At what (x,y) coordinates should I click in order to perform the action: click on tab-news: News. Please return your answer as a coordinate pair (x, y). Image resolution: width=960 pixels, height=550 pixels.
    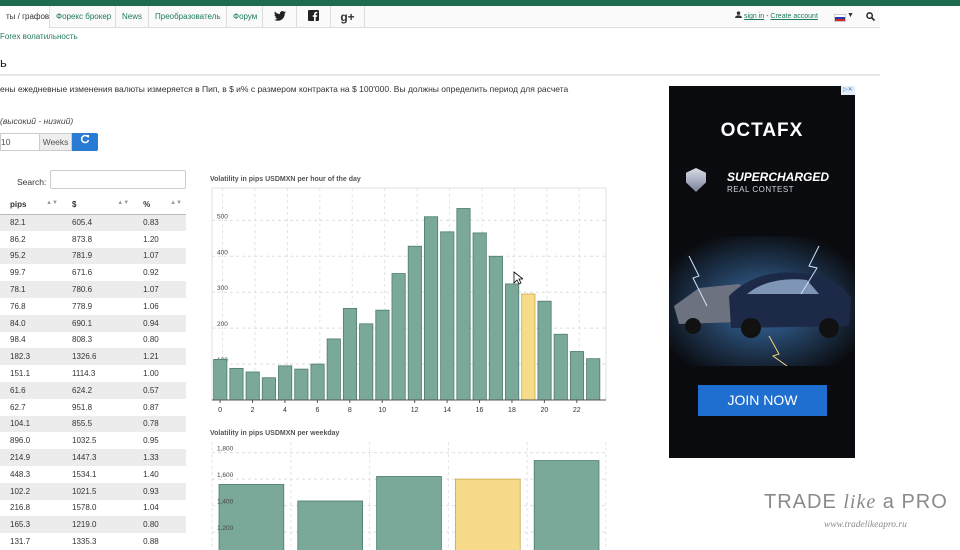
    Looking at the image, I should click on (132, 17).